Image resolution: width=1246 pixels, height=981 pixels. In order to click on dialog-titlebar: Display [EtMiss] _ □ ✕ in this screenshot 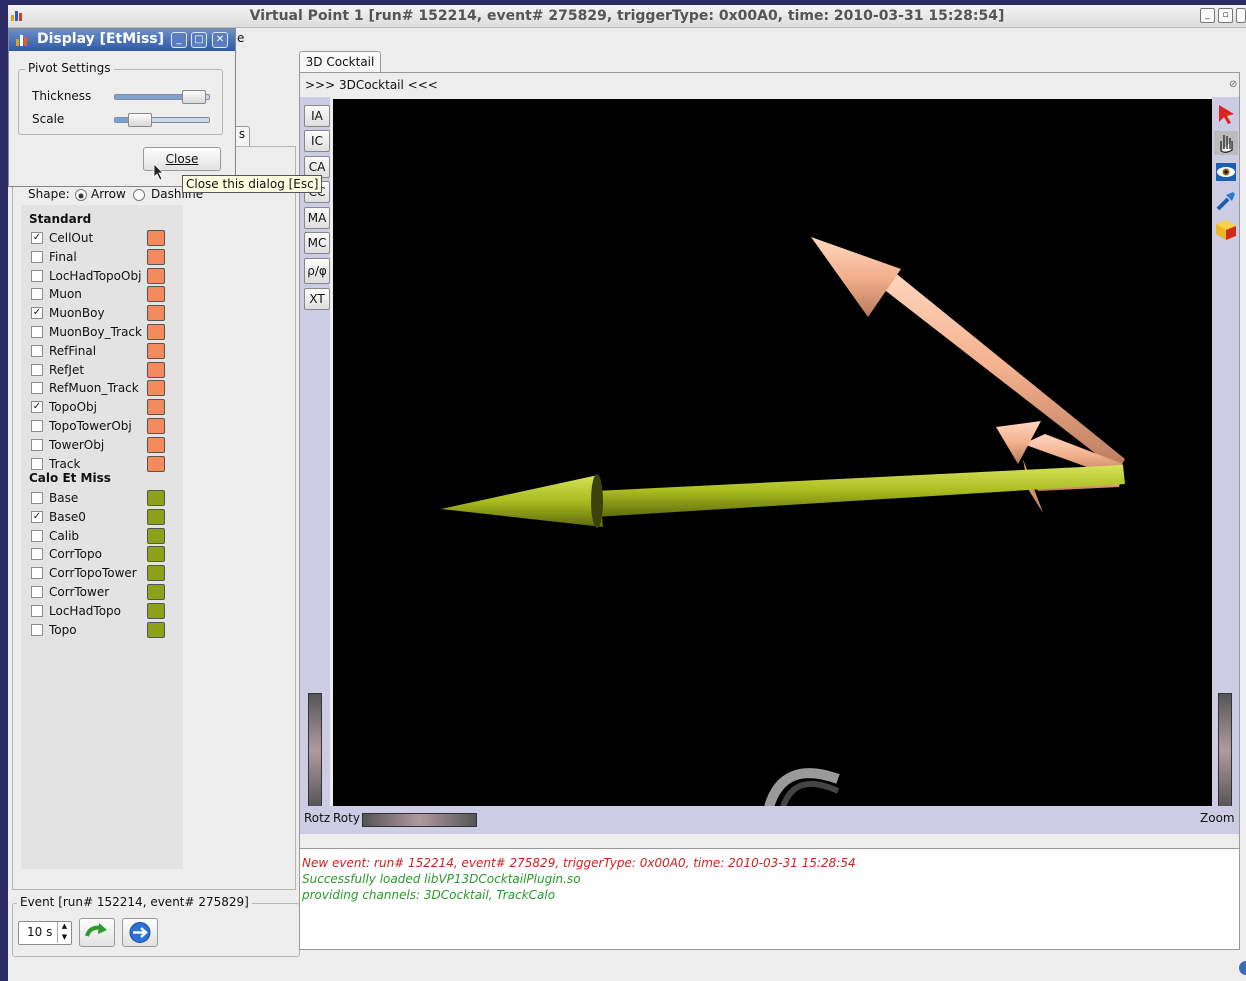, I will do `click(122, 40)`.